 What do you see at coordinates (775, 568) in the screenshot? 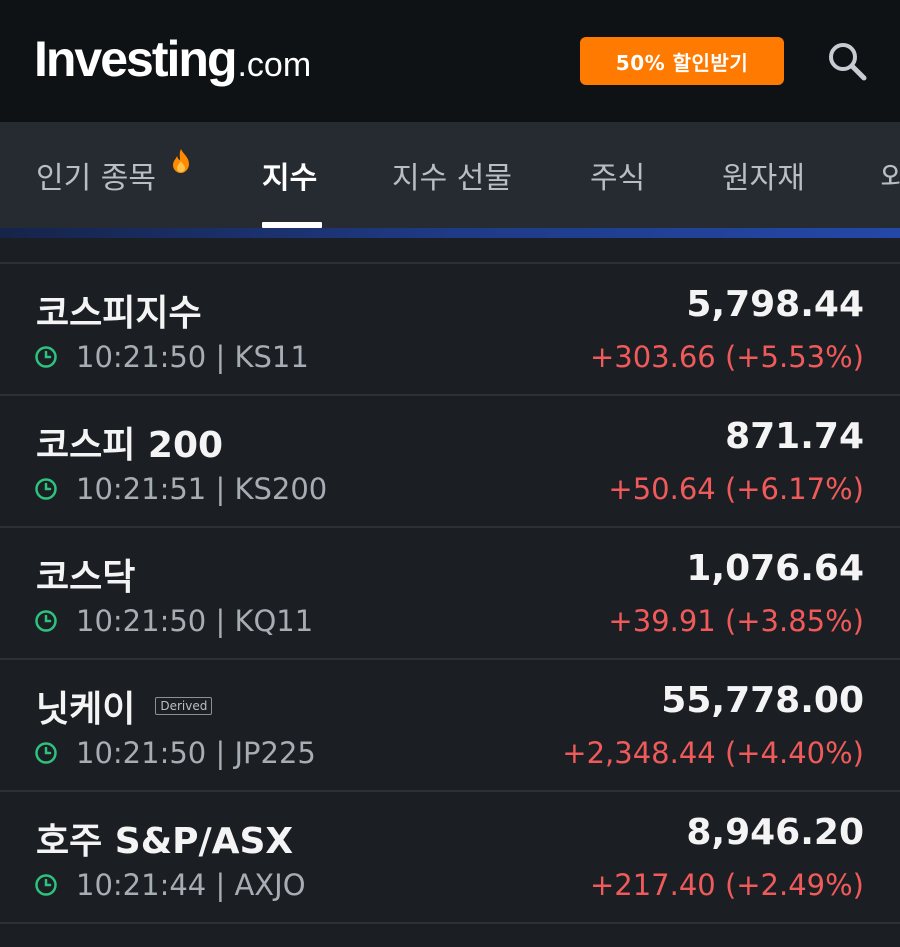
I see `index-price: 1,076.64` at bounding box center [775, 568].